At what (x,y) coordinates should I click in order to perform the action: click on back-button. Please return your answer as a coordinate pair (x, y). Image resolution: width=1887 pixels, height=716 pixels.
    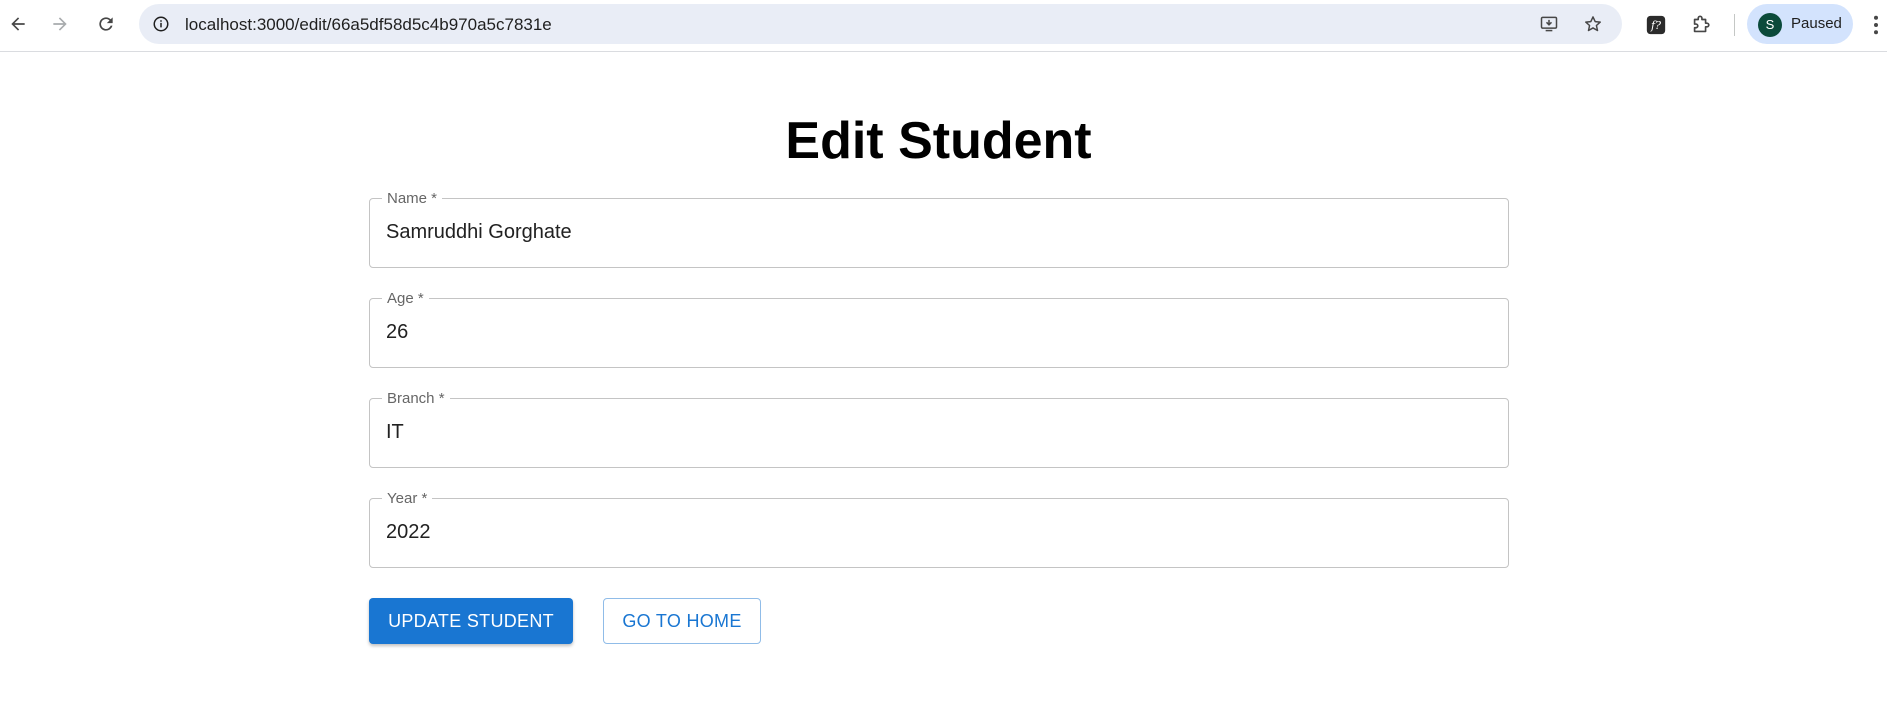
    Looking at the image, I should click on (18, 24).